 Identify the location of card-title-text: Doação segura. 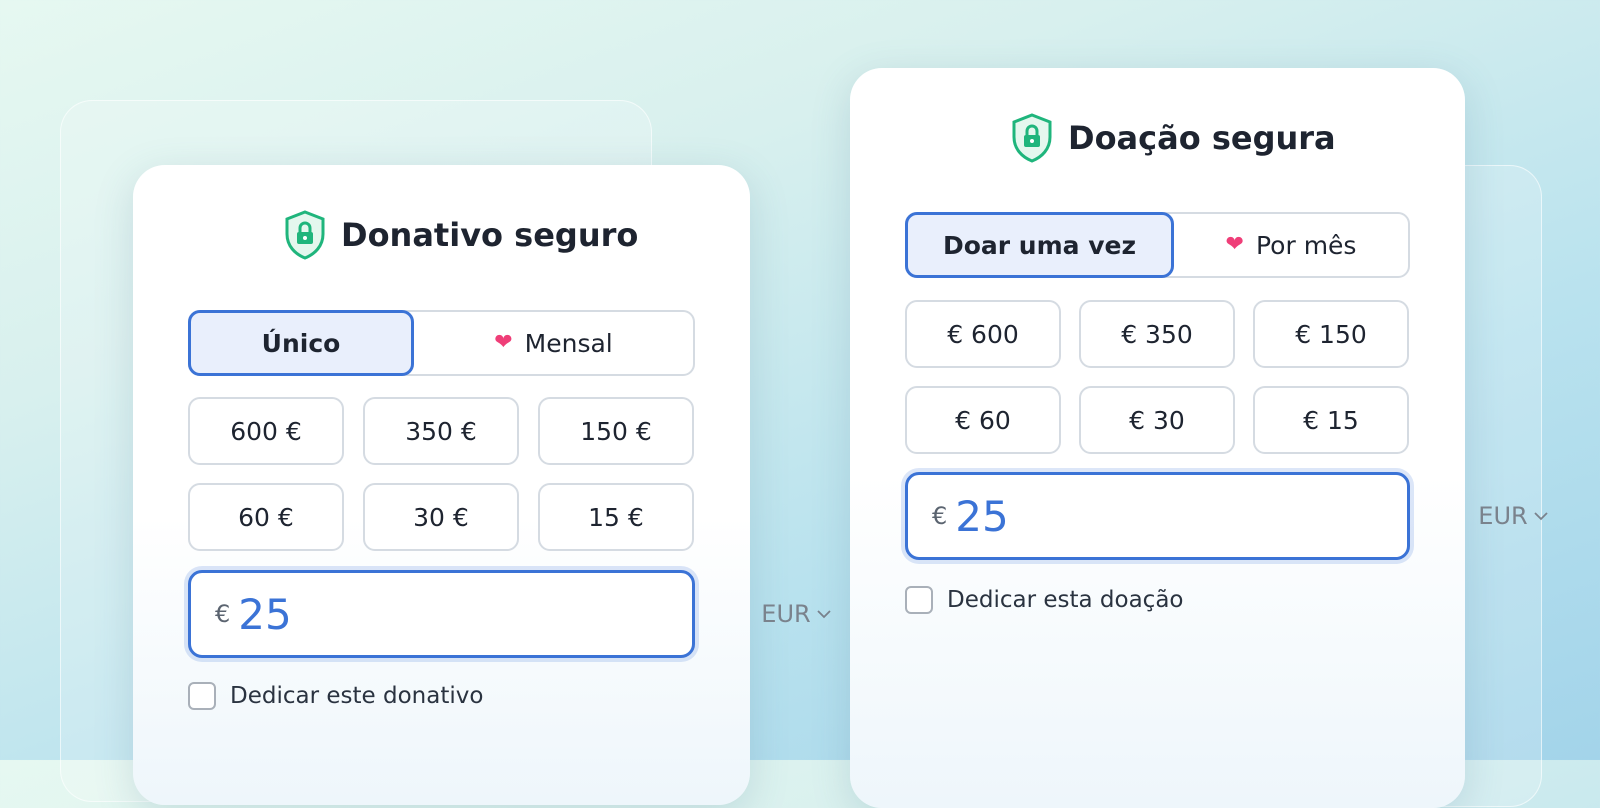
(1202, 138).